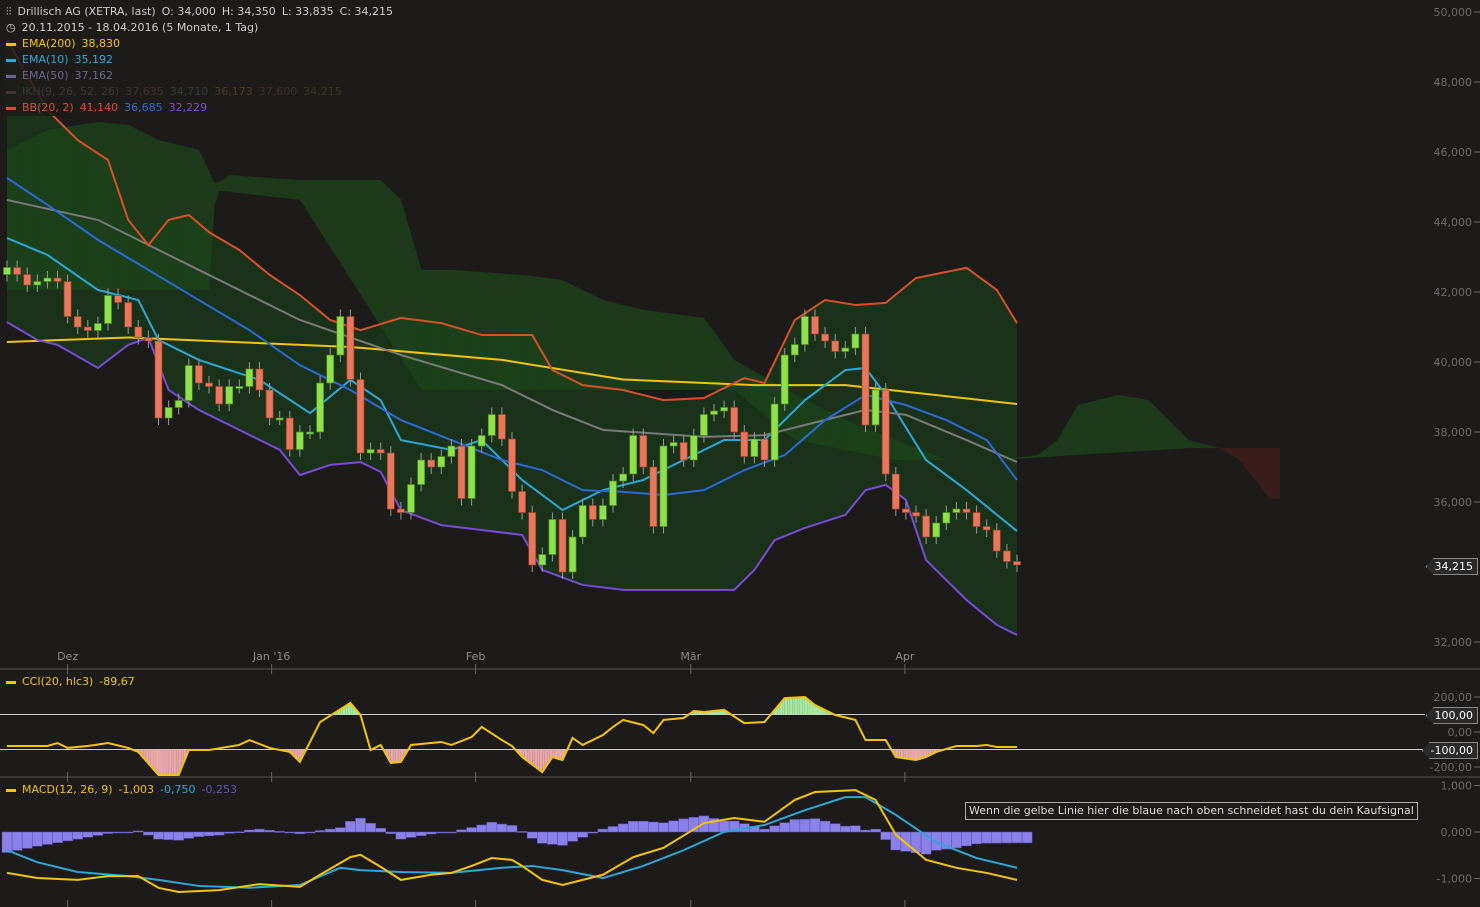  What do you see at coordinates (143, 107) in the screenshot?
I see `legend-value: 36,685` at bounding box center [143, 107].